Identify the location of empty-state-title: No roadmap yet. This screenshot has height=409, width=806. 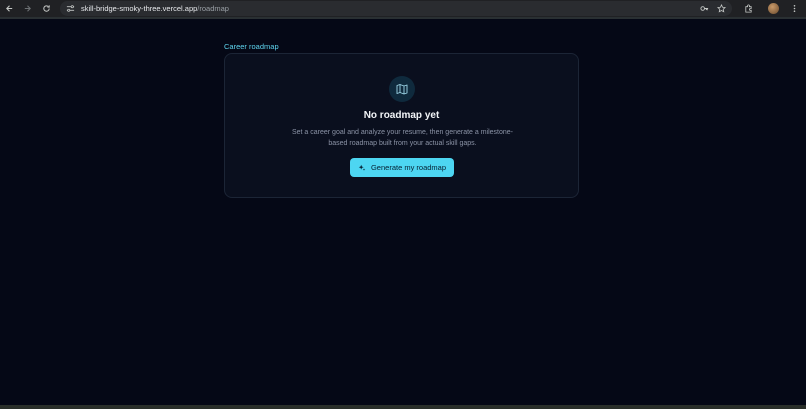
(401, 115).